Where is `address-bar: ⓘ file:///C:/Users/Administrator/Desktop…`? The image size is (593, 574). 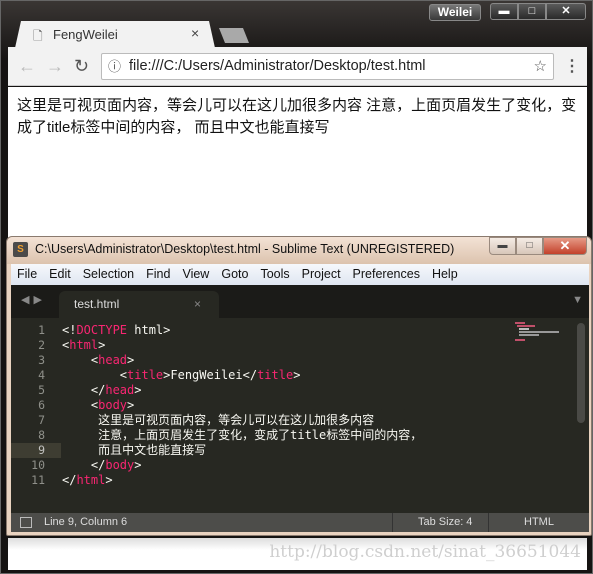 address-bar: ⓘ file:///C:/Users/Administrator/Desktop… is located at coordinates (327, 66).